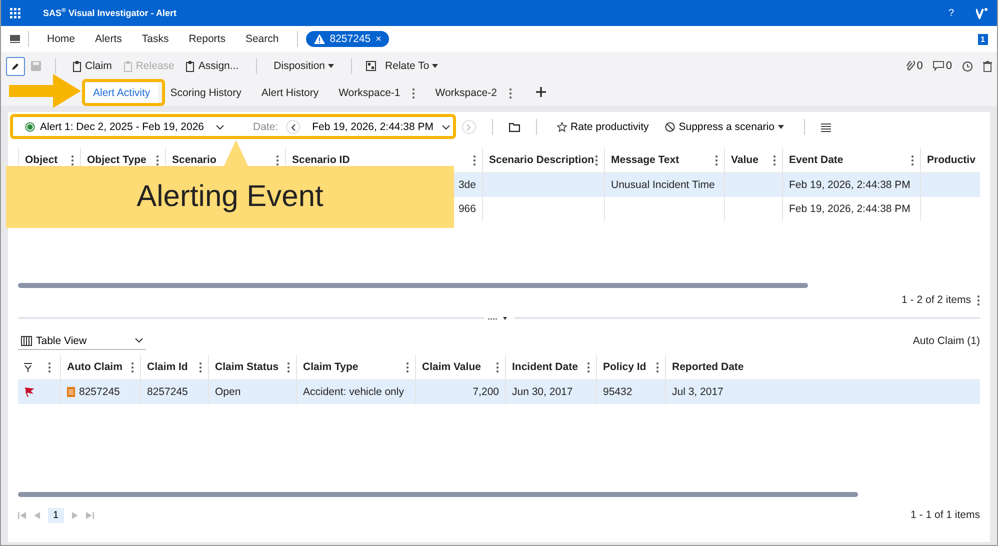 The height and width of the screenshot is (546, 998). I want to click on list-icon, so click(826, 127).